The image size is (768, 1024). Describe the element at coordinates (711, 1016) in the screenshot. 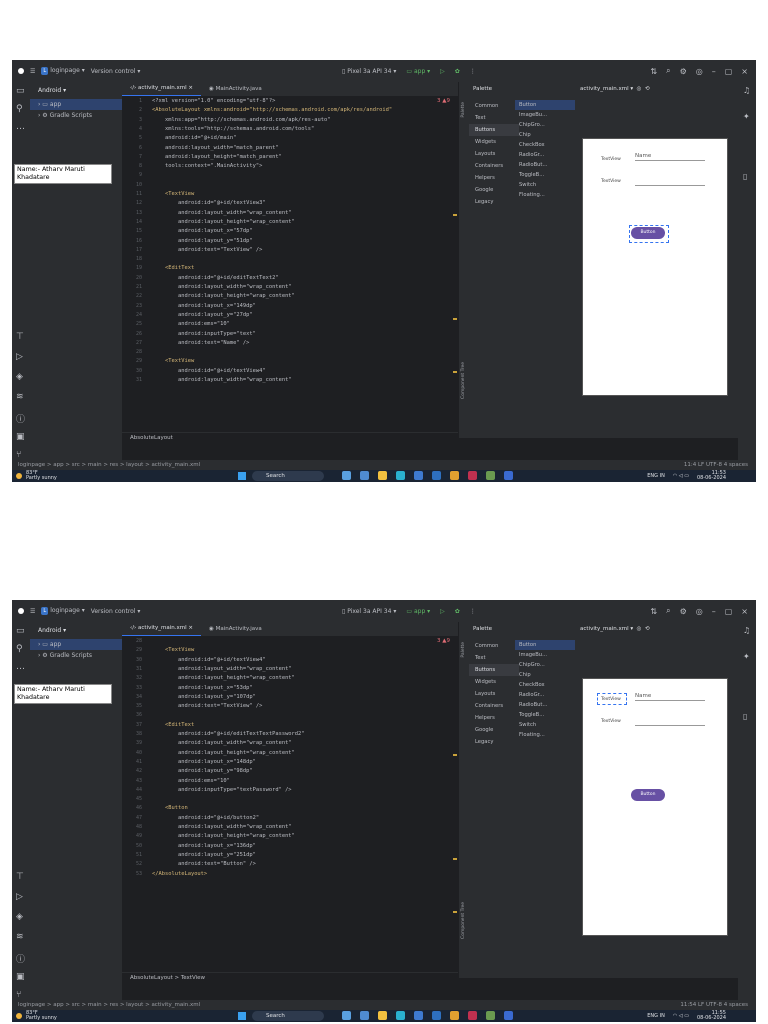

I see `clock: 11:55 08-06-2024` at that location.